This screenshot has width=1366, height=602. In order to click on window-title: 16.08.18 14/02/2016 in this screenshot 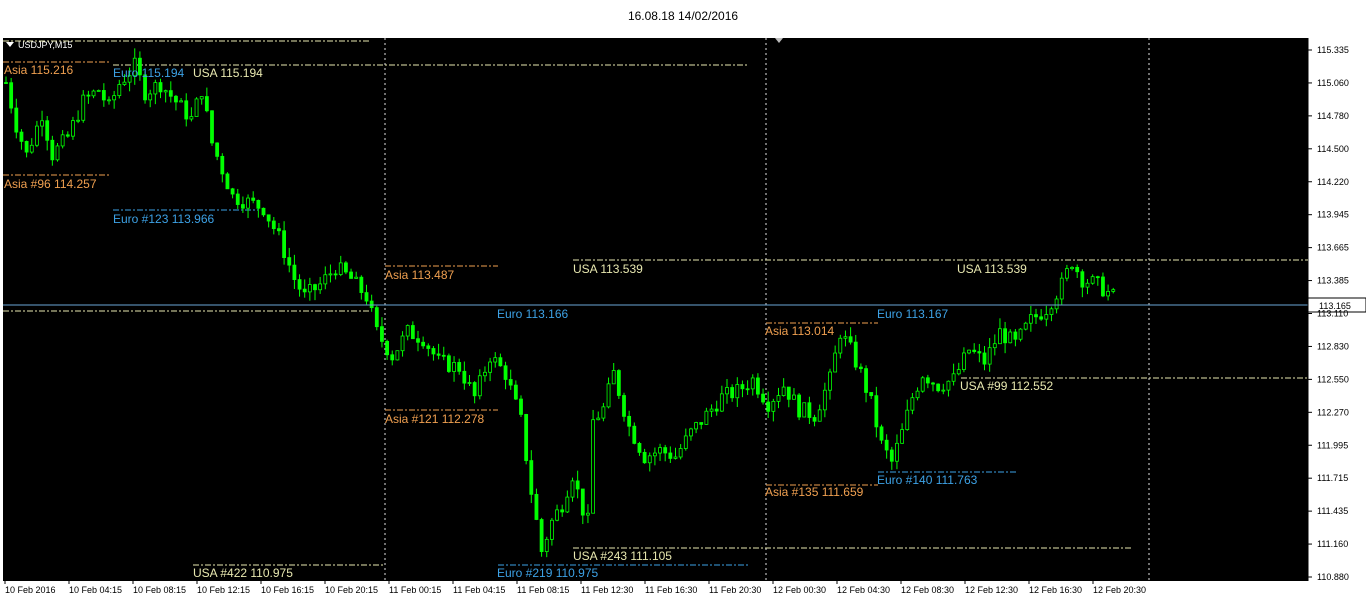, I will do `click(683, 16)`.